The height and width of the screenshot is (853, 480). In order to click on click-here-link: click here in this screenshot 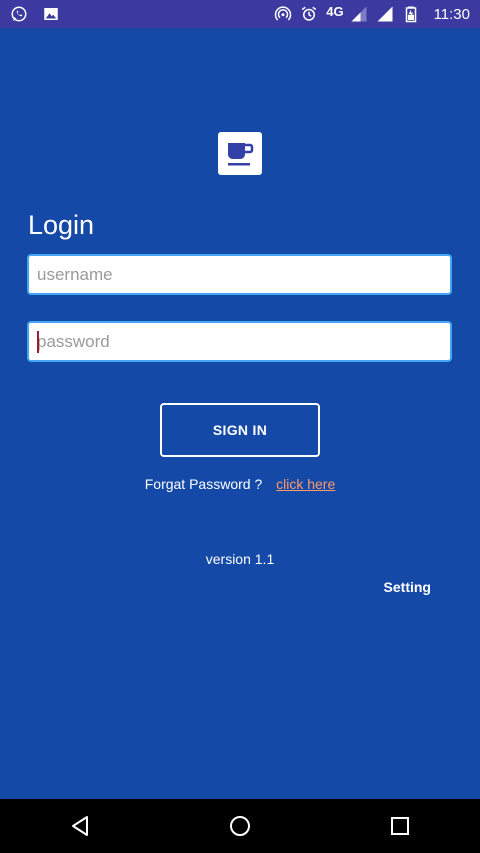, I will do `click(305, 484)`.